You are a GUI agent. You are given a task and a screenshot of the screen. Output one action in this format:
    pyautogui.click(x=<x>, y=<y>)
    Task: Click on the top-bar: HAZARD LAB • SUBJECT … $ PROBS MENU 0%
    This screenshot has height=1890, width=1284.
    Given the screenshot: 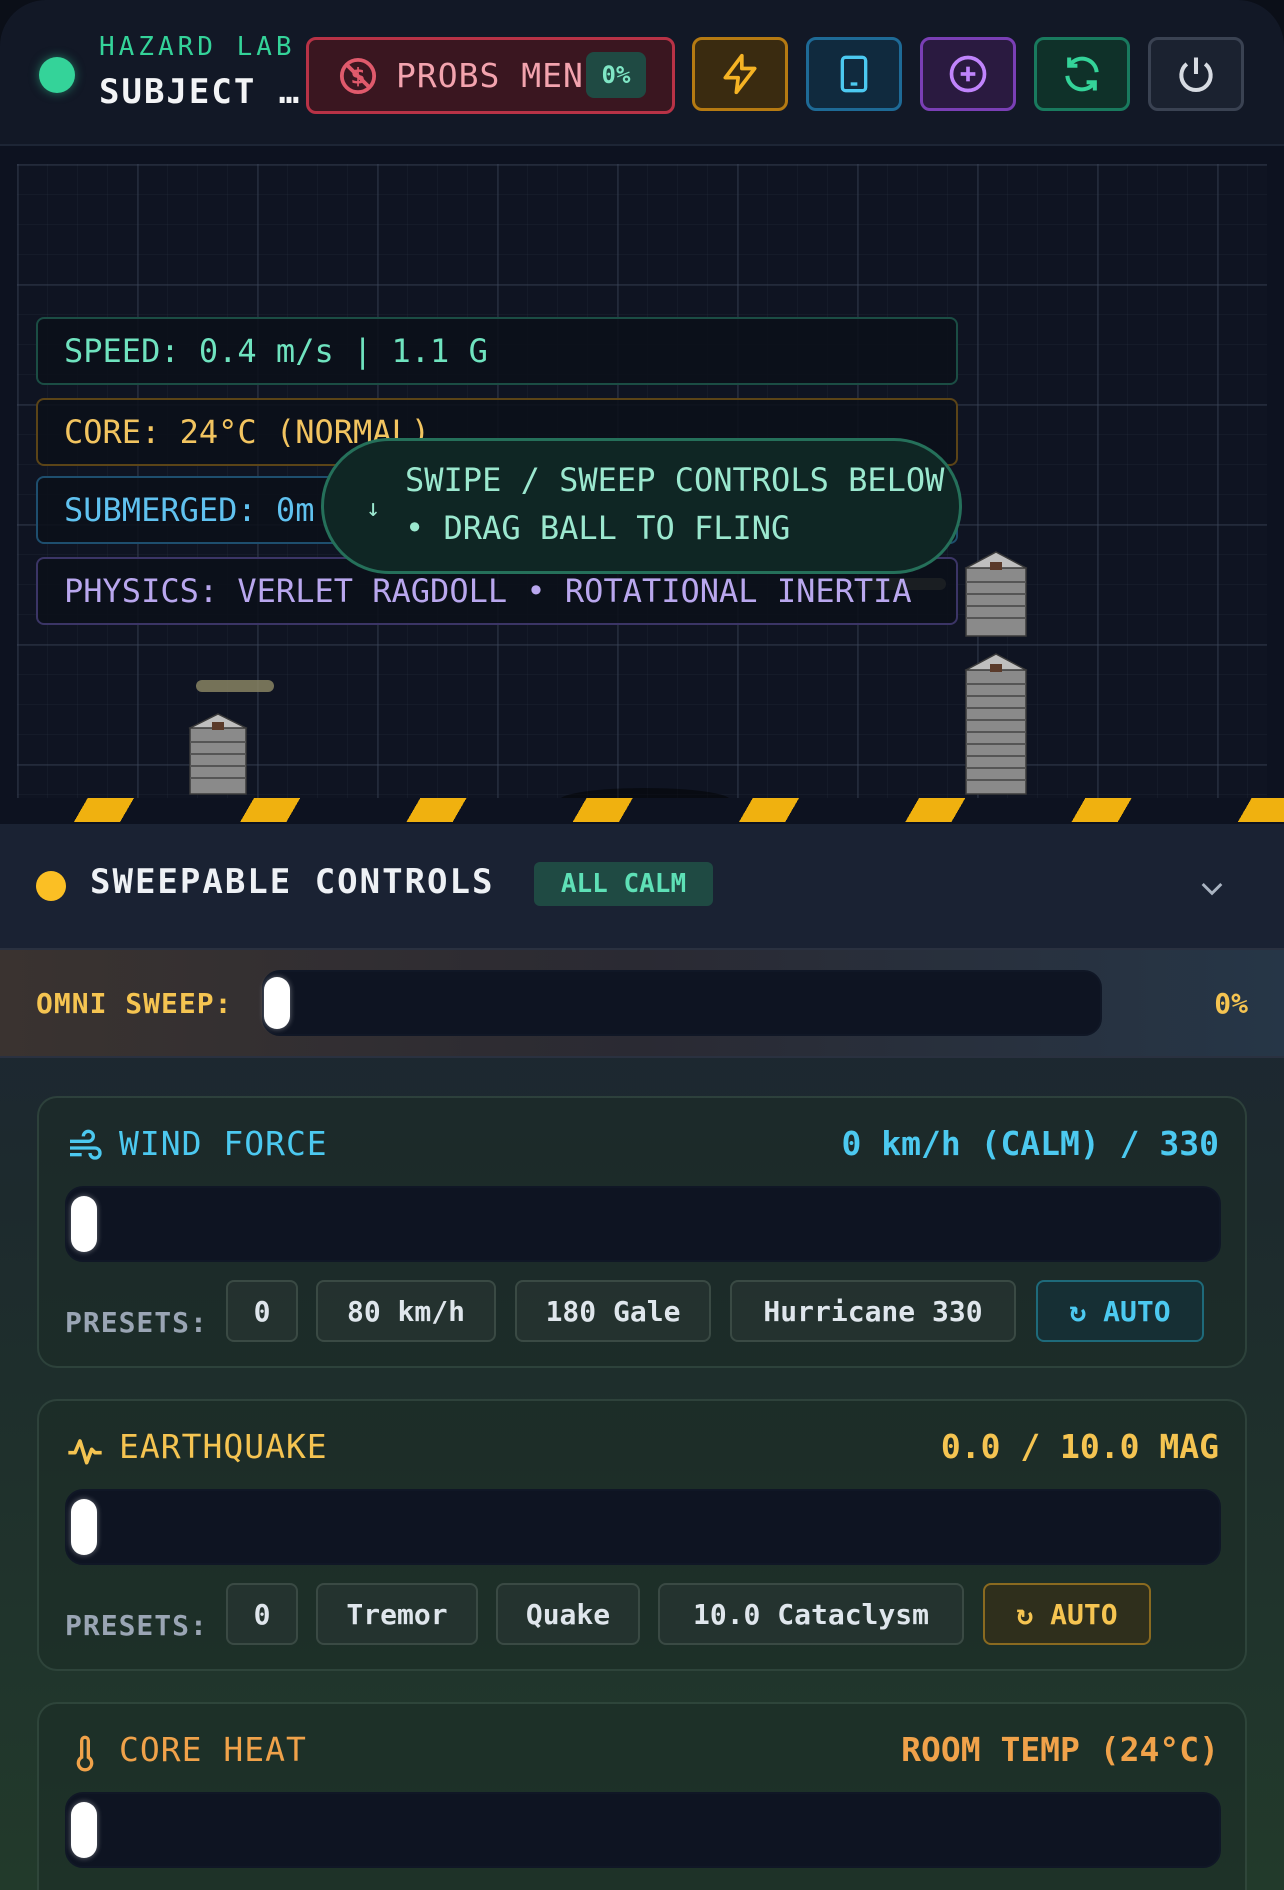 What is the action you would take?
    pyautogui.click(x=642, y=73)
    